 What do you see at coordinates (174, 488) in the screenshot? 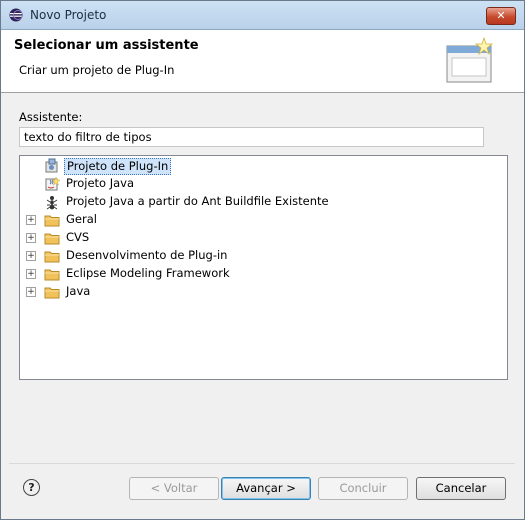
I see `back-button: < Voltar` at bounding box center [174, 488].